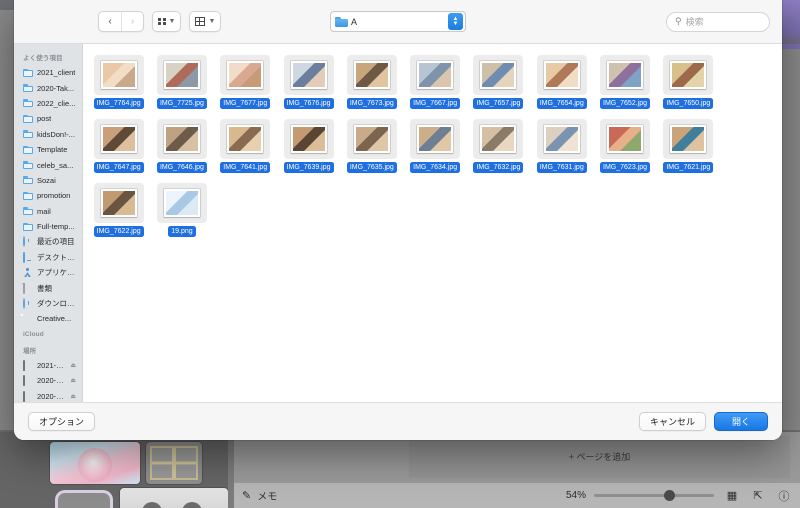 Image resolution: width=800 pixels, height=508 pixels. What do you see at coordinates (118, 148) in the screenshot?
I see `file-item: IMG_7647.jpg` at bounding box center [118, 148].